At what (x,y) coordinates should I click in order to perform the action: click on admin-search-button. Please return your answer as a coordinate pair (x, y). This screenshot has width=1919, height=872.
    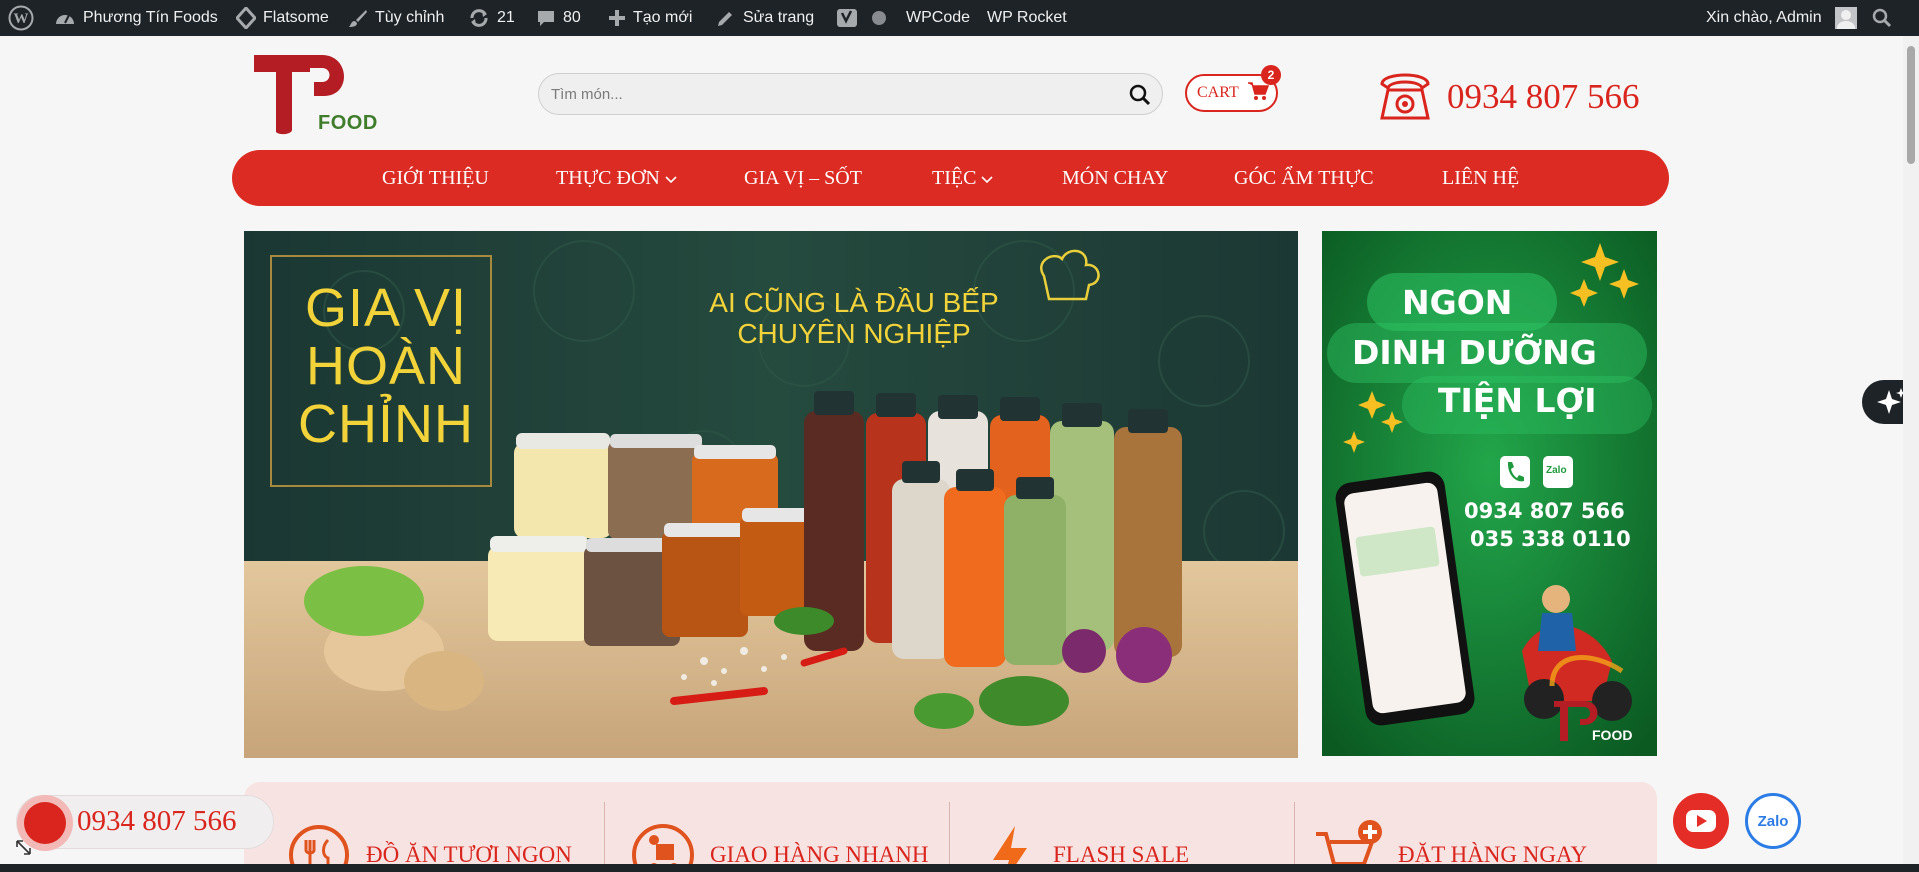
    Looking at the image, I should click on (1882, 18).